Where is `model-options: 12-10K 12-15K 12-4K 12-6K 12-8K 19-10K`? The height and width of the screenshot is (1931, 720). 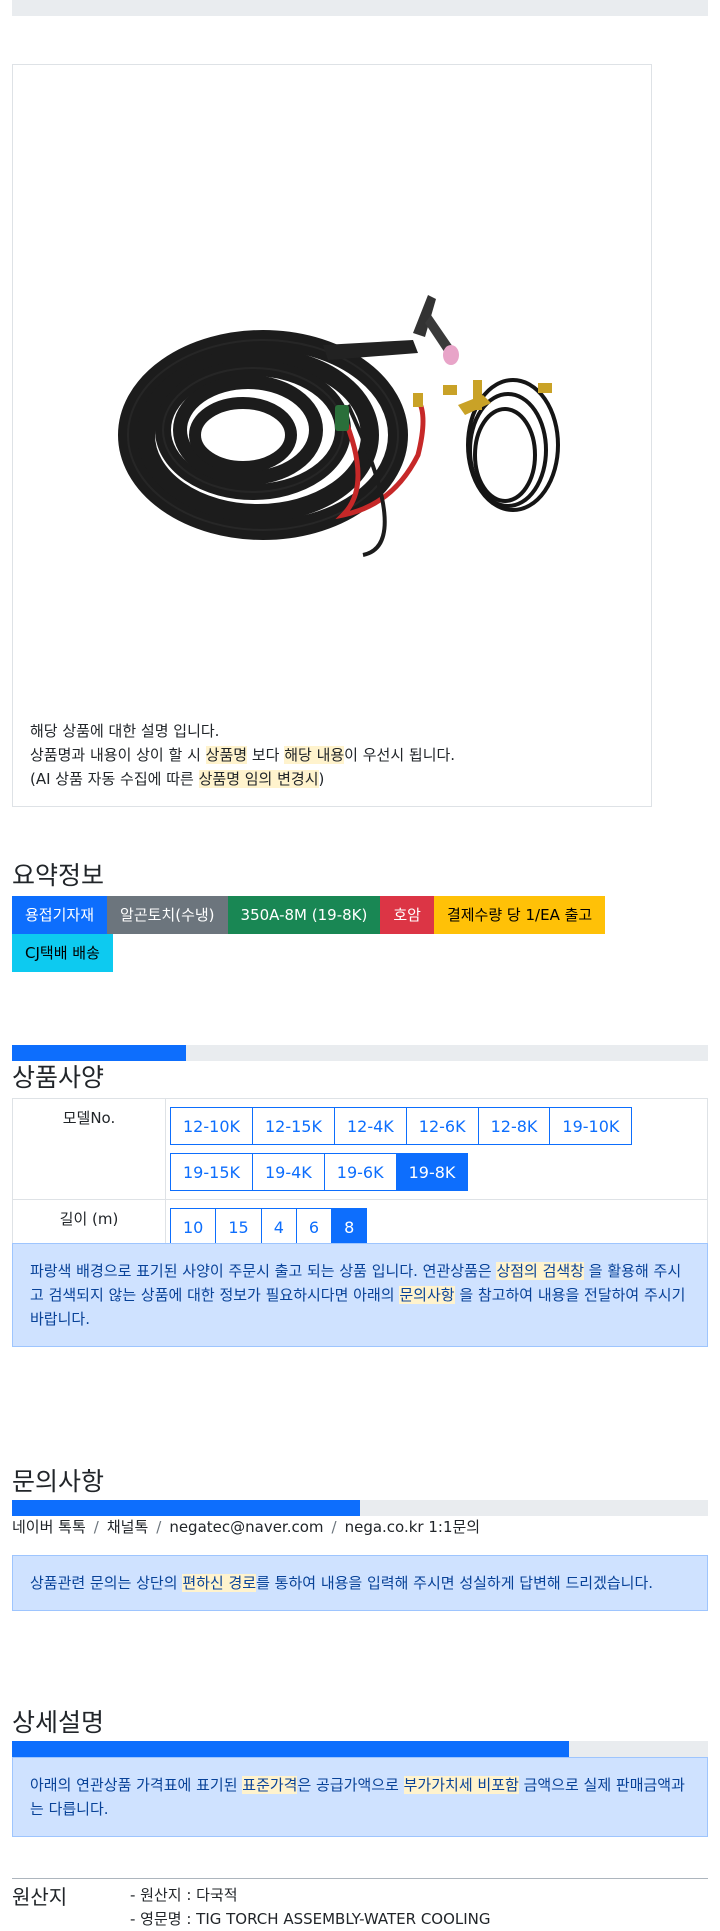
model-options: 12-10K 12-15K 12-4K 12-6K 12-8K 19-10K is located at coordinates (436, 1126).